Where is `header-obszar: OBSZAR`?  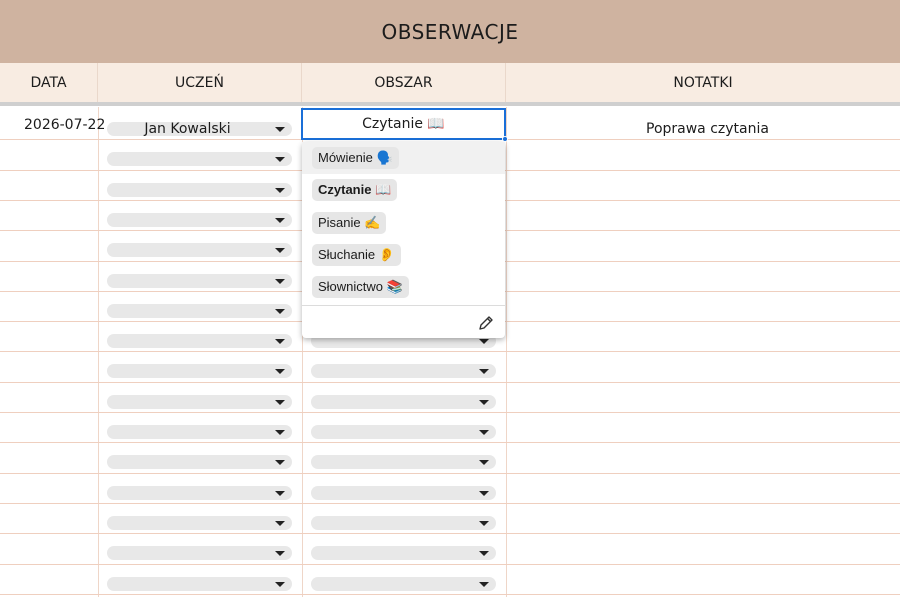
header-obszar: OBSZAR is located at coordinates (404, 82).